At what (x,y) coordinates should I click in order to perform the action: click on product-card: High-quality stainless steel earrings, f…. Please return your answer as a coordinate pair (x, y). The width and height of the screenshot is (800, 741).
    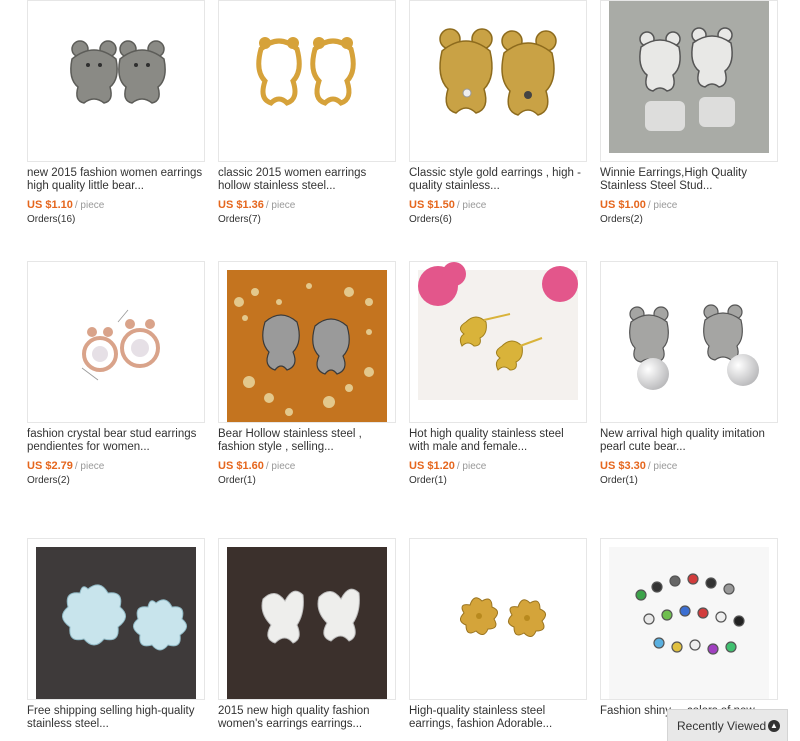
    Looking at the image, I should click on (498, 634).